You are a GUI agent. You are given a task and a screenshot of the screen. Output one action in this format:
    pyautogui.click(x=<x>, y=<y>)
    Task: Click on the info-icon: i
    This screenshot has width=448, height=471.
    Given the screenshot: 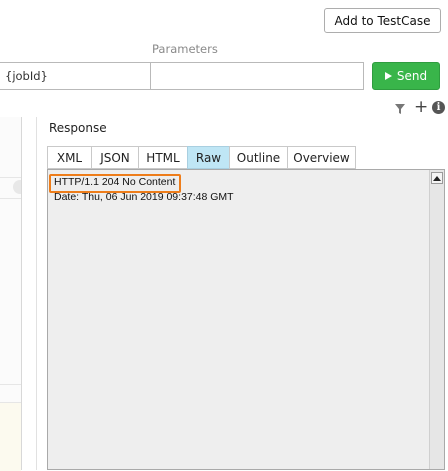 What is the action you would take?
    pyautogui.click(x=438, y=107)
    